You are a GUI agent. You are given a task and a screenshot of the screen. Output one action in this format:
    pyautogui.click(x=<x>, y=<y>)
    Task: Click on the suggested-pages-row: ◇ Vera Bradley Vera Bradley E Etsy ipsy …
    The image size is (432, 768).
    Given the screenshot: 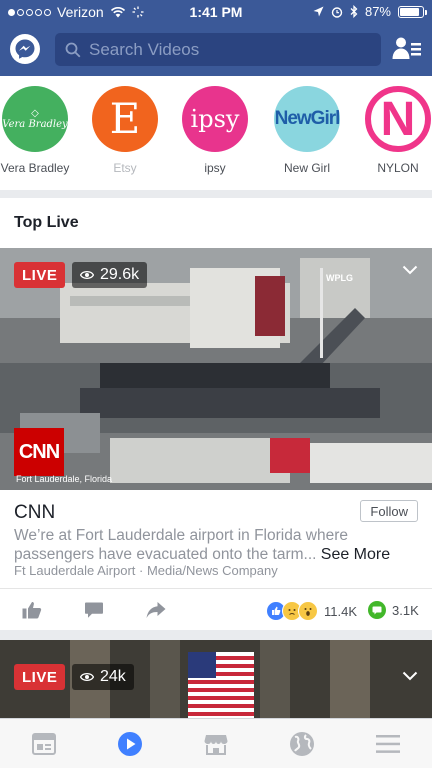 What is the action you would take?
    pyautogui.click(x=216, y=133)
    